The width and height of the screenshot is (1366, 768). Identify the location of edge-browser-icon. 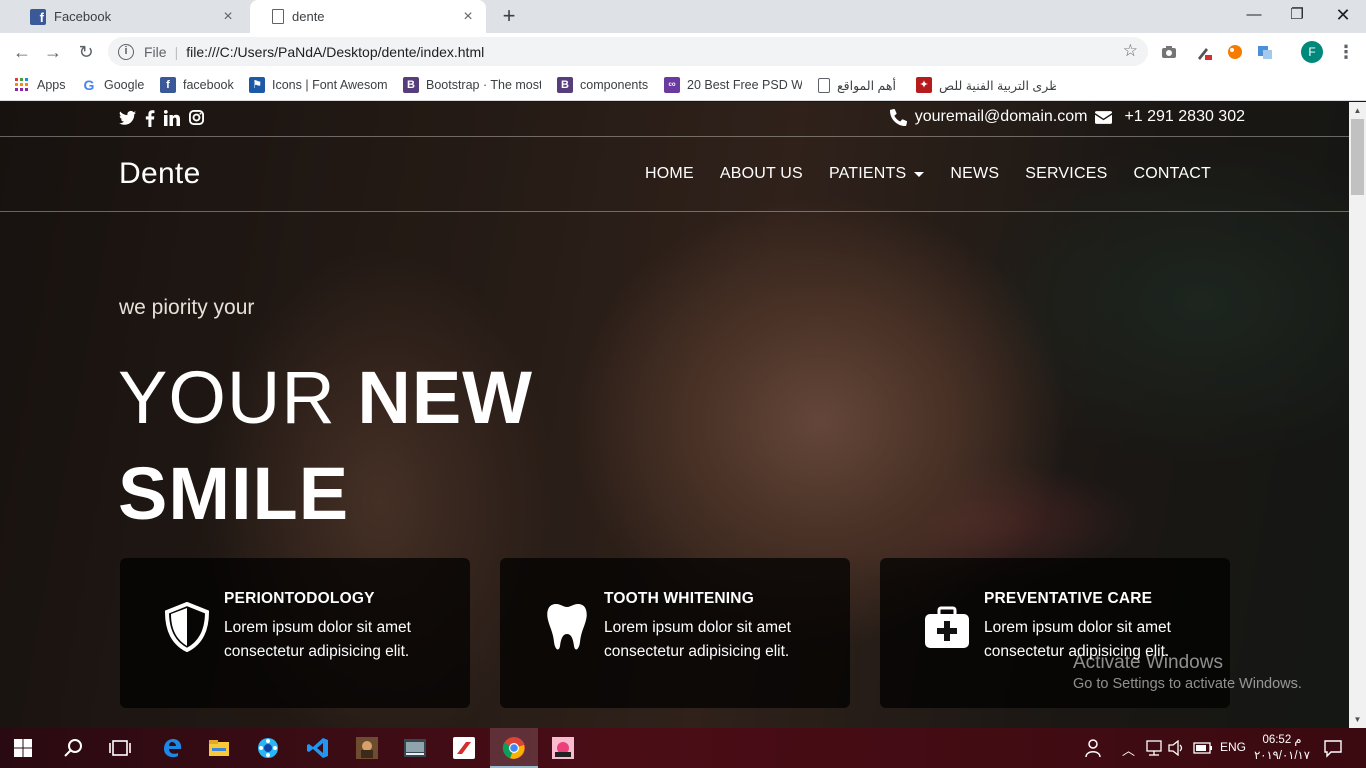
(172, 748).